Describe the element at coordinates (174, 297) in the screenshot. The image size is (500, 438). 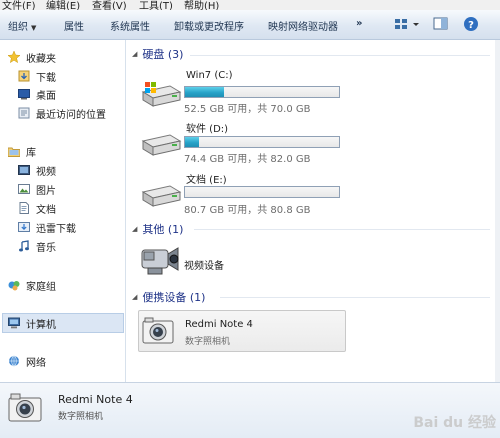
I see `group-portable-label: 便携设备 (1)` at that location.